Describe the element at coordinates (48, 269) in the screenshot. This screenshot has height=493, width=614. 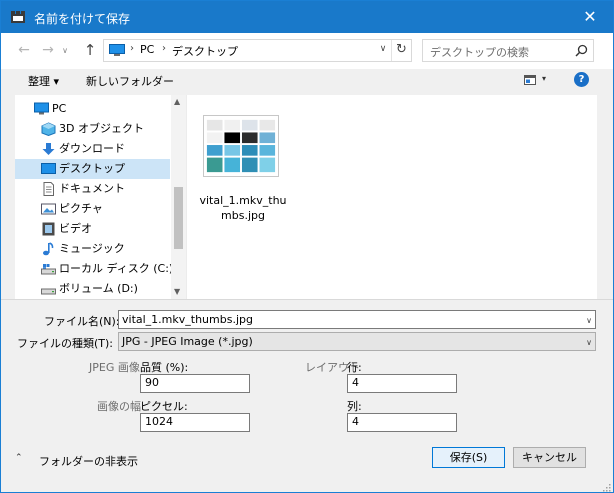
I see `local-disk-icon` at that location.